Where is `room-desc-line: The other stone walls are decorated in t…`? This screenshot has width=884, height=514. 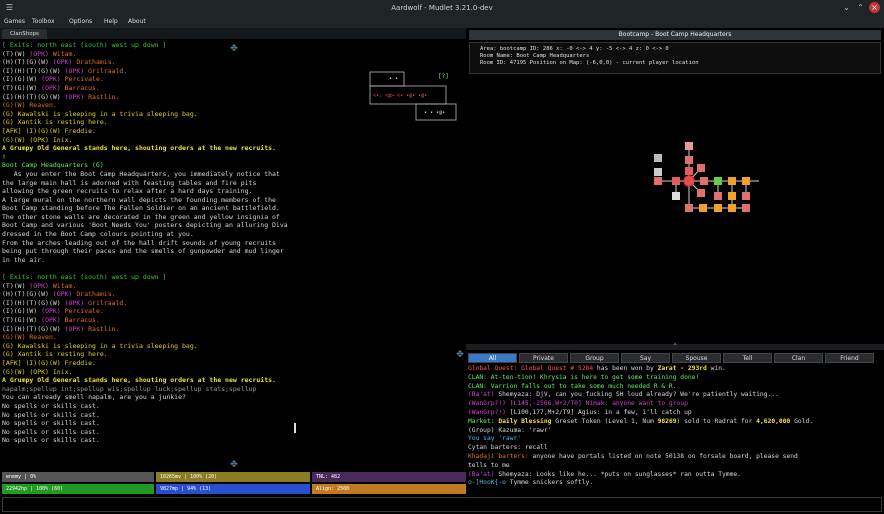 room-desc-line: The other stone walls are decorated in t… is located at coordinates (141, 216).